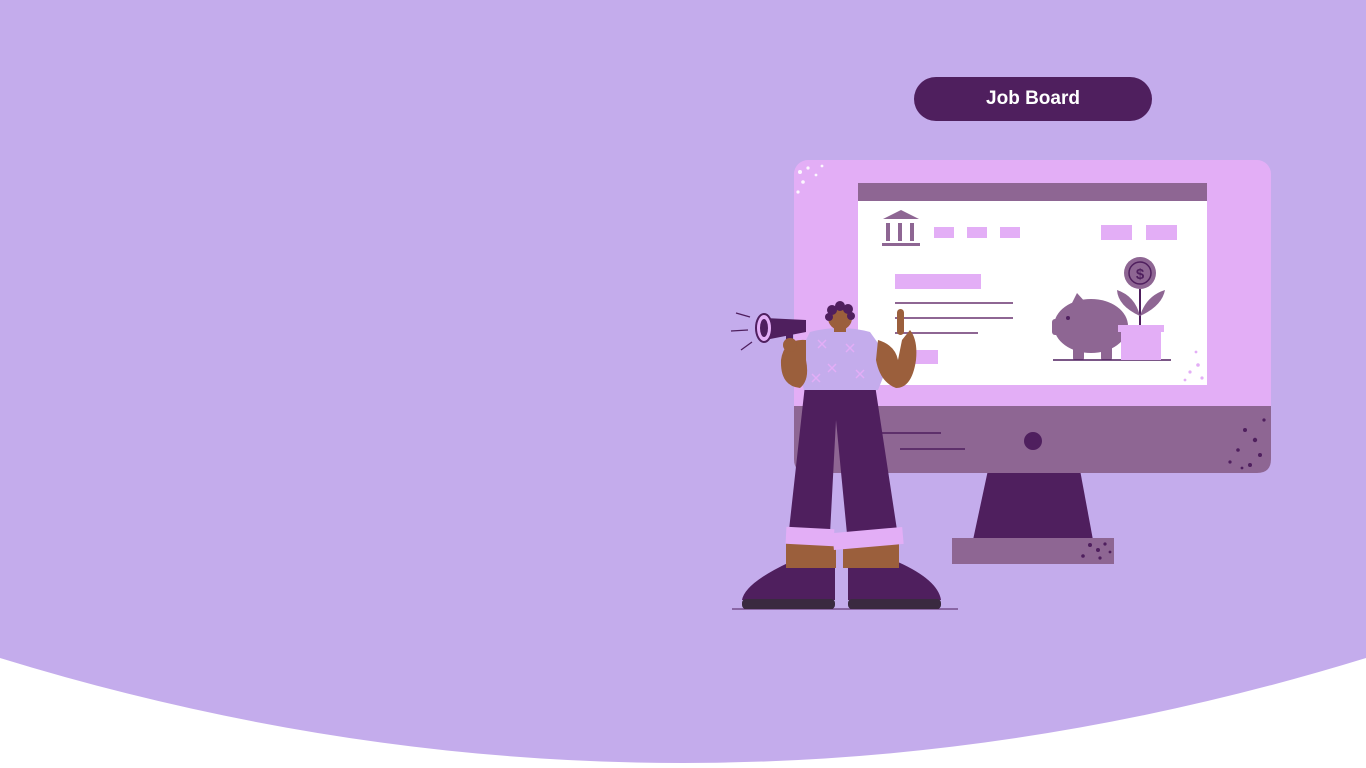 Image resolution: width=1366 pixels, height=768 pixels. I want to click on coin-dollar-icon: $, so click(1140, 274).